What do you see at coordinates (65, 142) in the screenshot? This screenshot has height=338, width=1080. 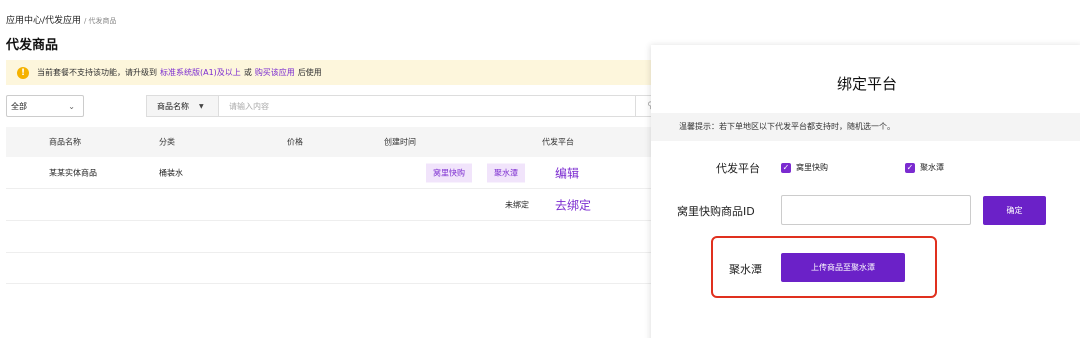 I see `col-header-name: 商品名称` at bounding box center [65, 142].